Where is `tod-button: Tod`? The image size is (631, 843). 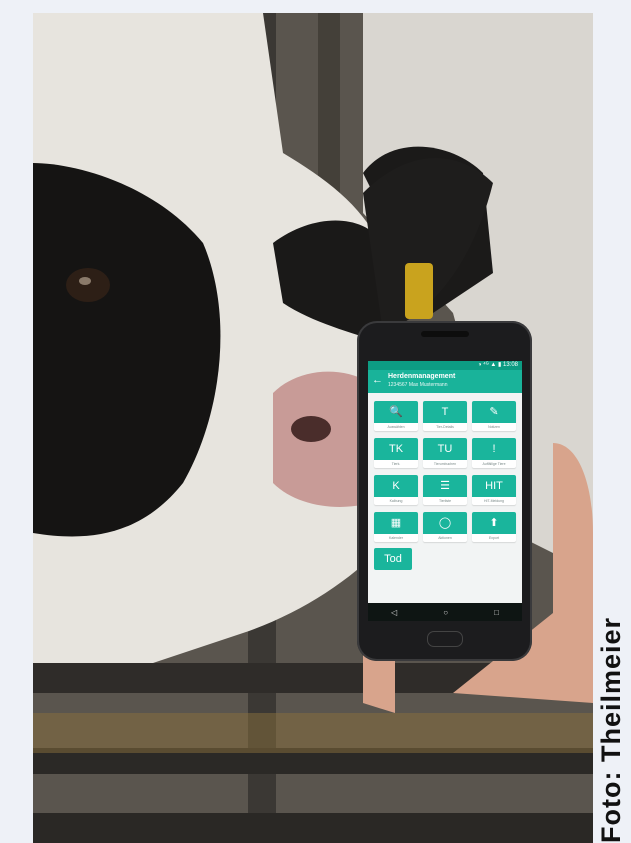 tod-button: Tod is located at coordinates (393, 559).